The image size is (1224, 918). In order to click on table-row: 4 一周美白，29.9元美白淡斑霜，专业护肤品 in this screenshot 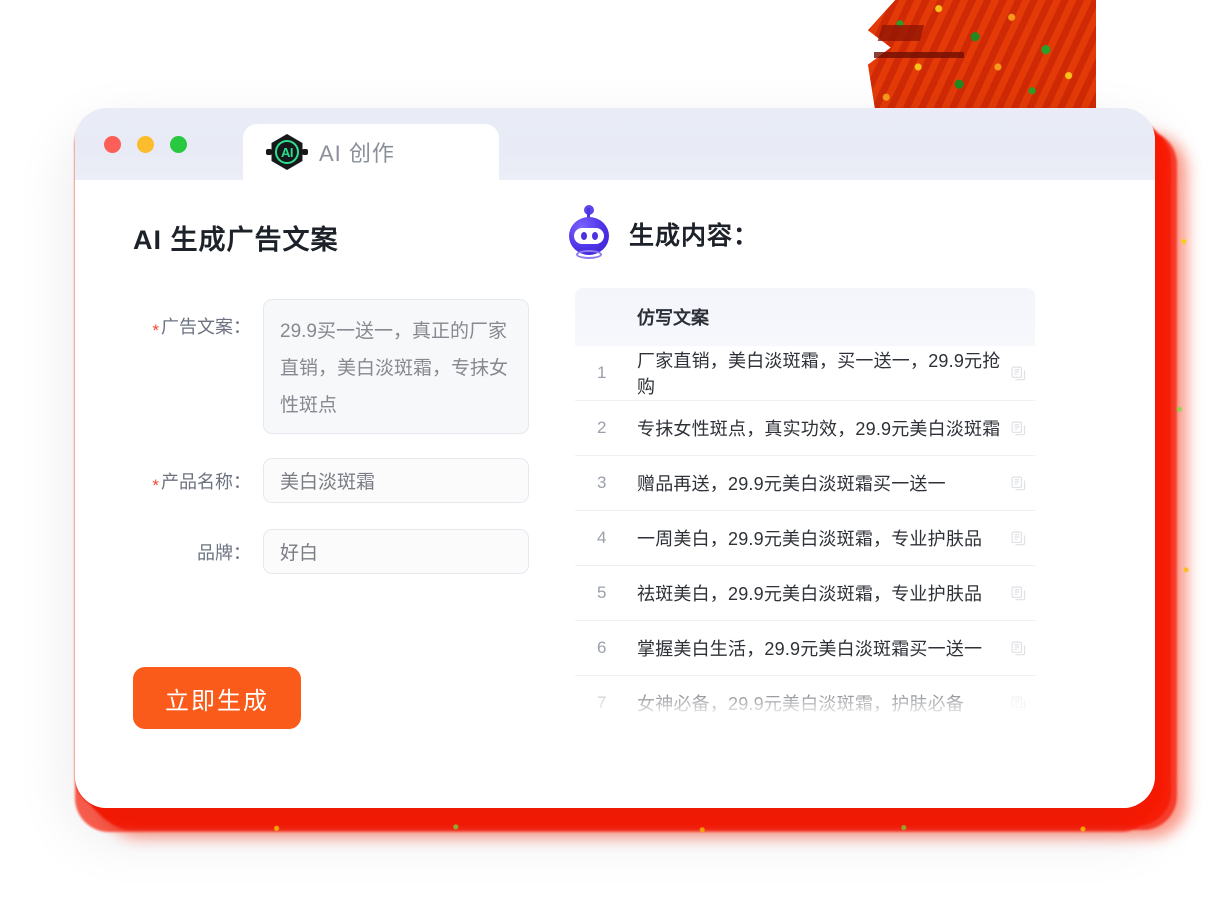, I will do `click(805, 538)`.